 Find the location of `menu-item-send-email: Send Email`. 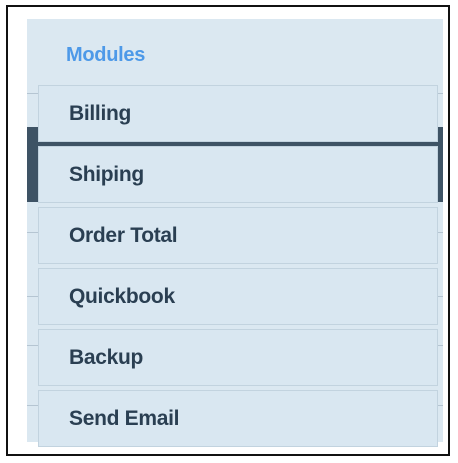

menu-item-send-email: Send Email is located at coordinates (238, 418).